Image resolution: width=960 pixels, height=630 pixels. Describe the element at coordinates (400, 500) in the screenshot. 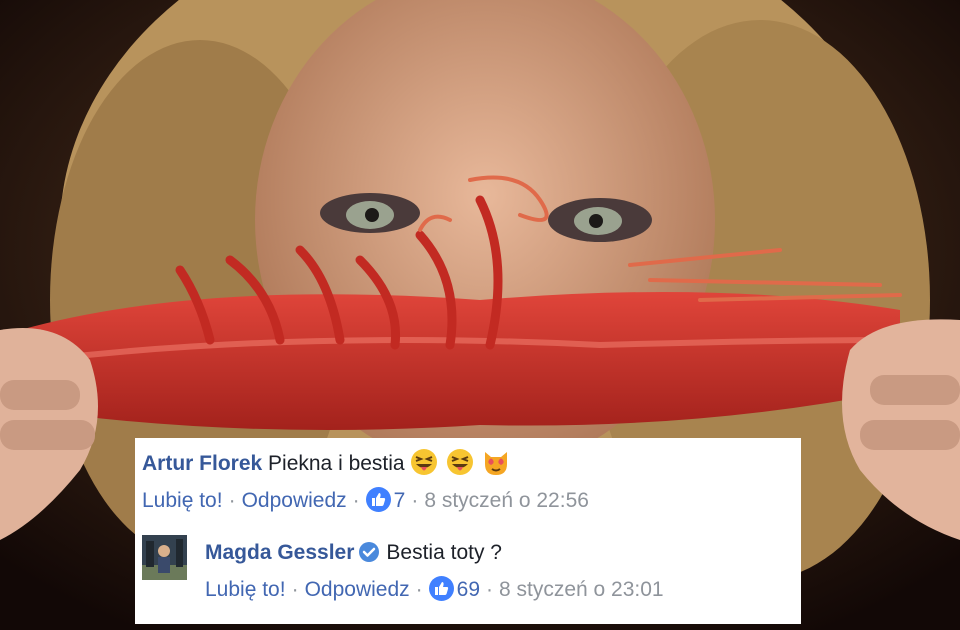

I see `like-count: 7` at that location.